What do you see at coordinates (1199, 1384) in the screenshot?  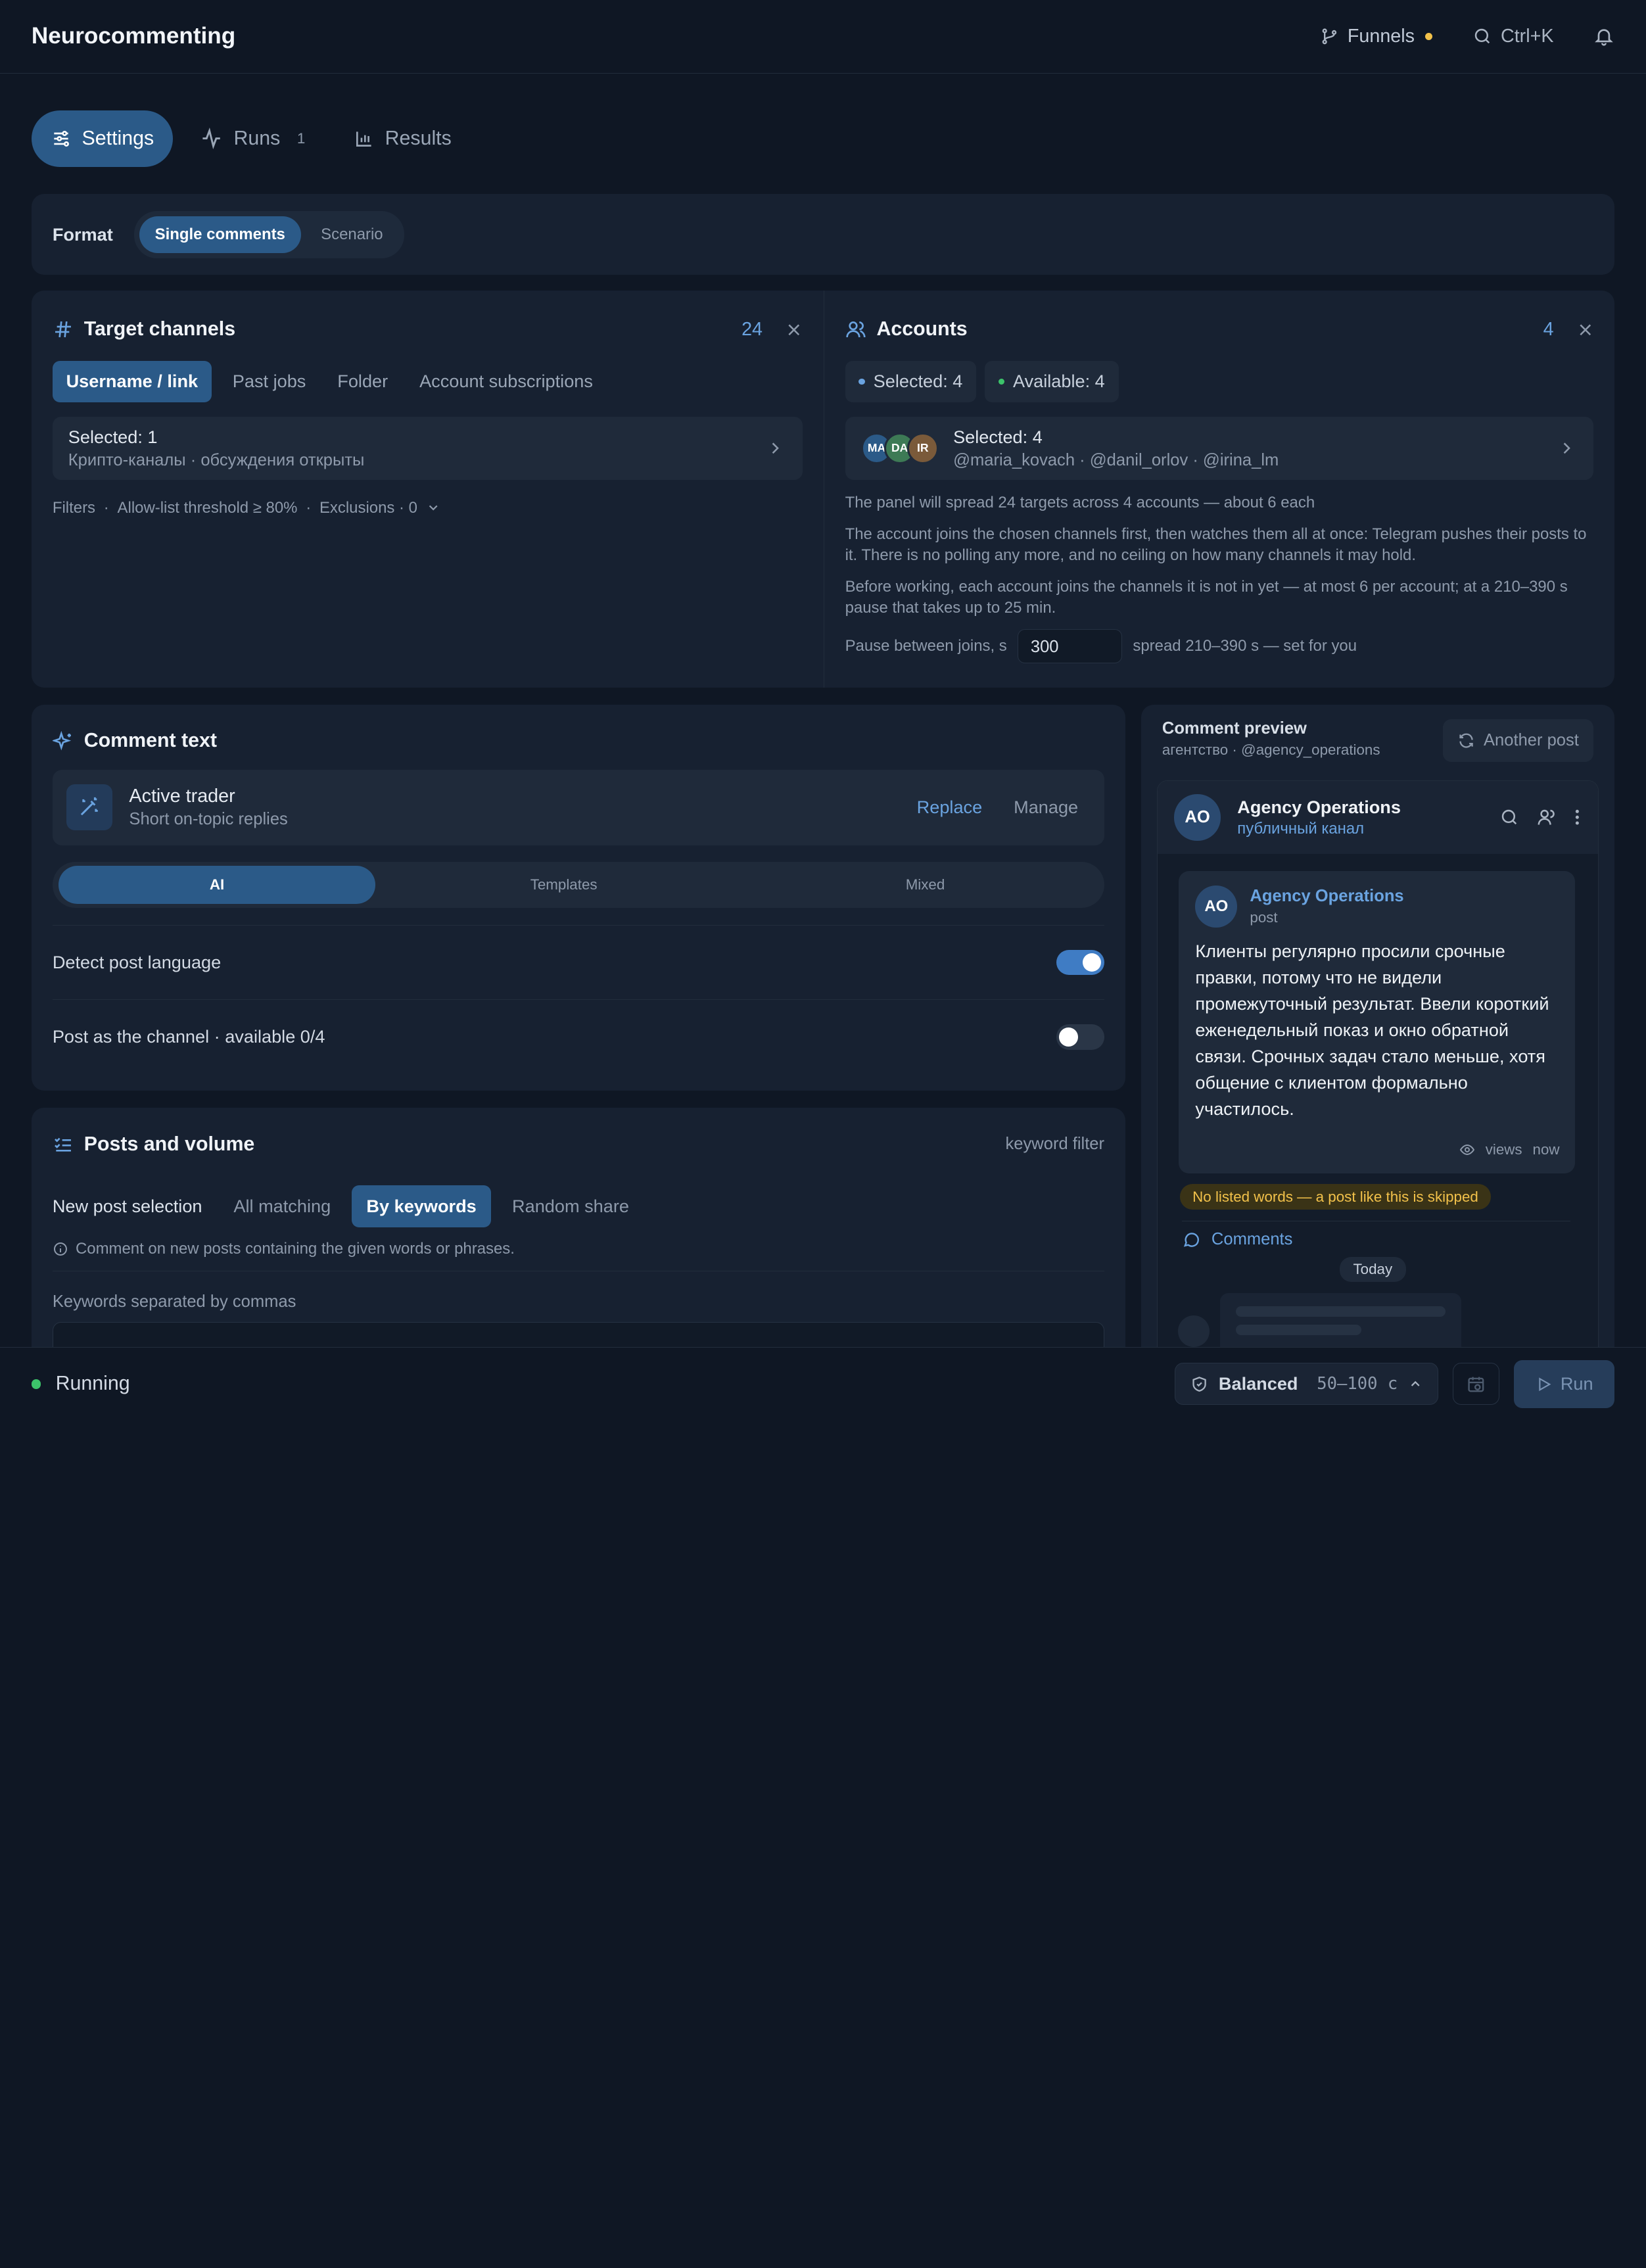 I see `shield-icon` at bounding box center [1199, 1384].